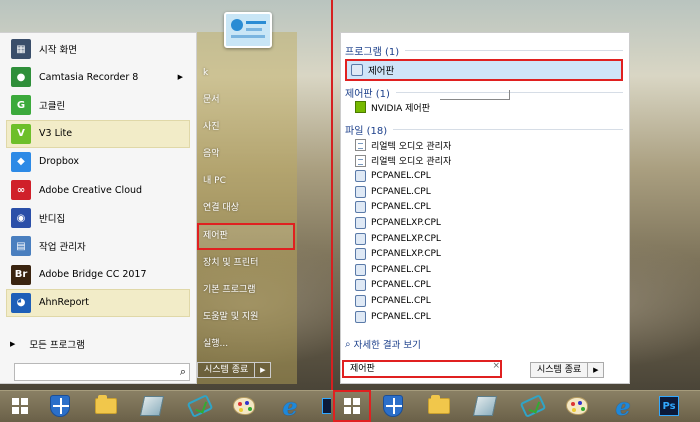  I want to click on files-section-header: 파일 (18), so click(484, 129).